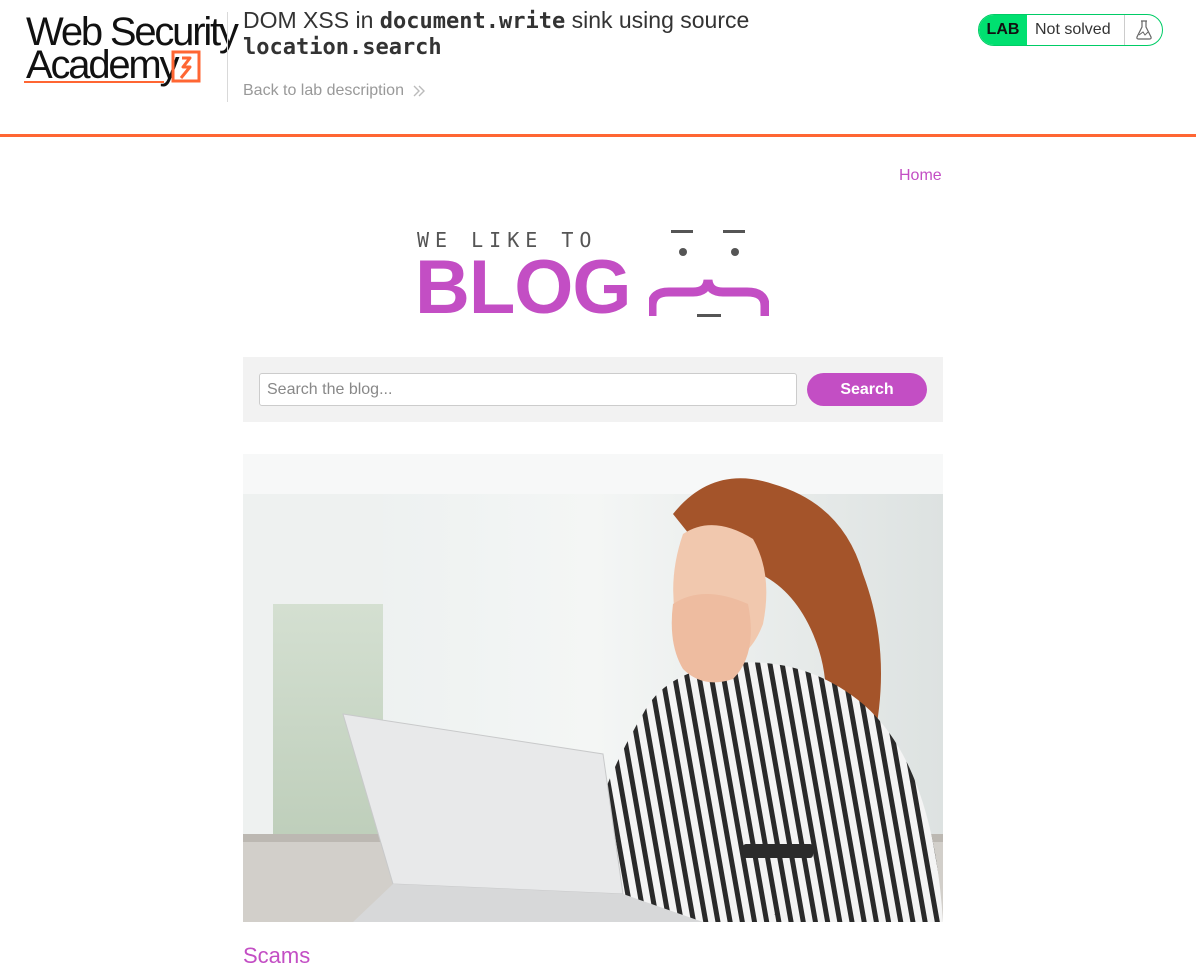 This screenshot has width=1196, height=971. I want to click on search-panel: Search, so click(593, 389).